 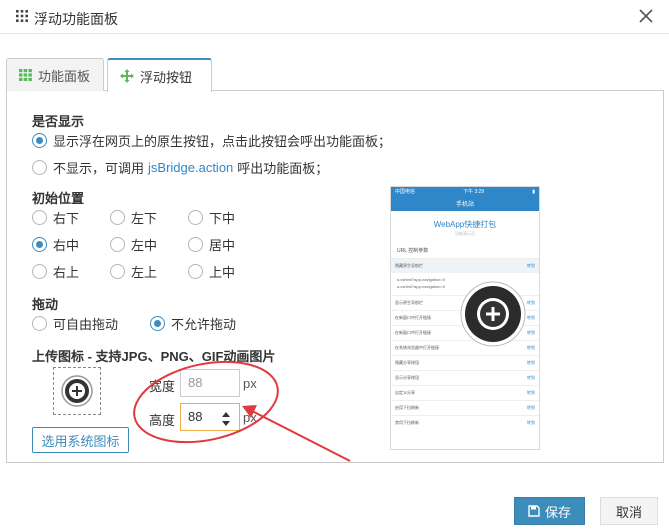 What do you see at coordinates (162, 386) in the screenshot?
I see `width-label: 宽度` at bounding box center [162, 386].